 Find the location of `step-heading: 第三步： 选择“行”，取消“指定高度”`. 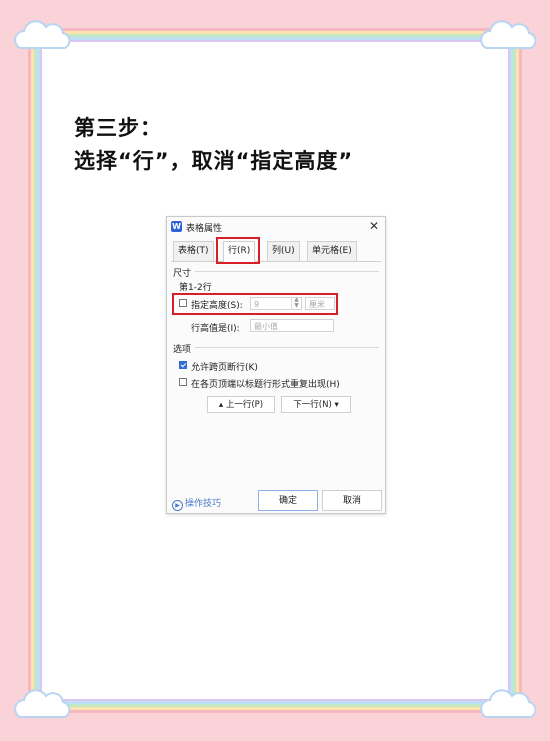

step-heading: 第三步： 选择“行”，取消“指定高度” is located at coordinates (213, 145).